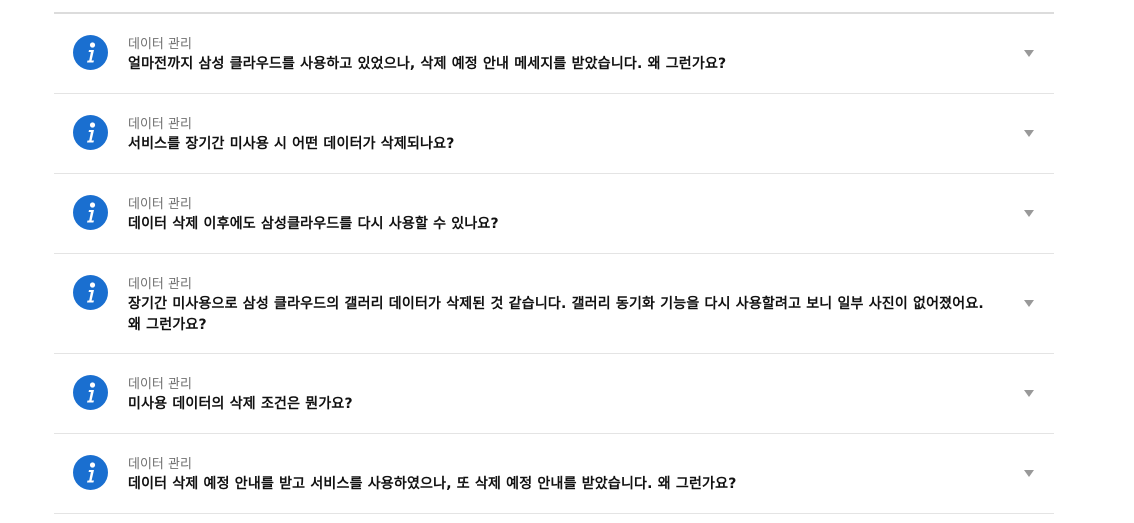 The image size is (1134, 523). I want to click on faq-text: 데이터 관리 데이터 삭제 이후에도 삼성클라우드를 다시 사용할 수 있나요?, so click(558, 215).